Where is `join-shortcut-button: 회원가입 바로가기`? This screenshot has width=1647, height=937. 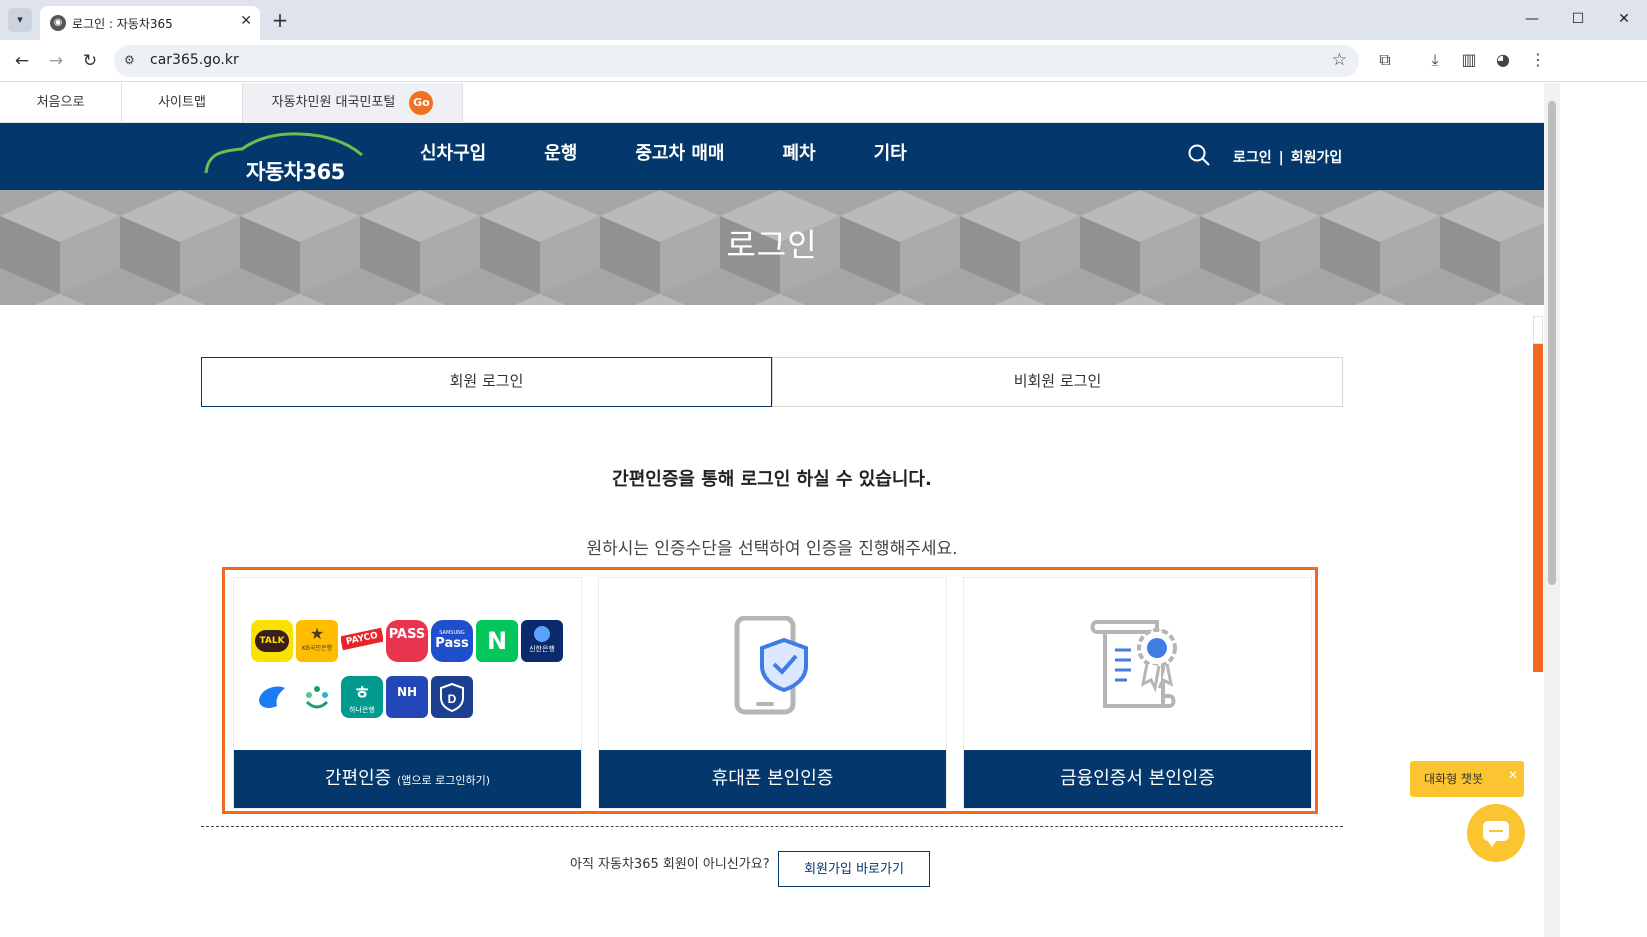 join-shortcut-button: 회원가입 바로가기 is located at coordinates (854, 869).